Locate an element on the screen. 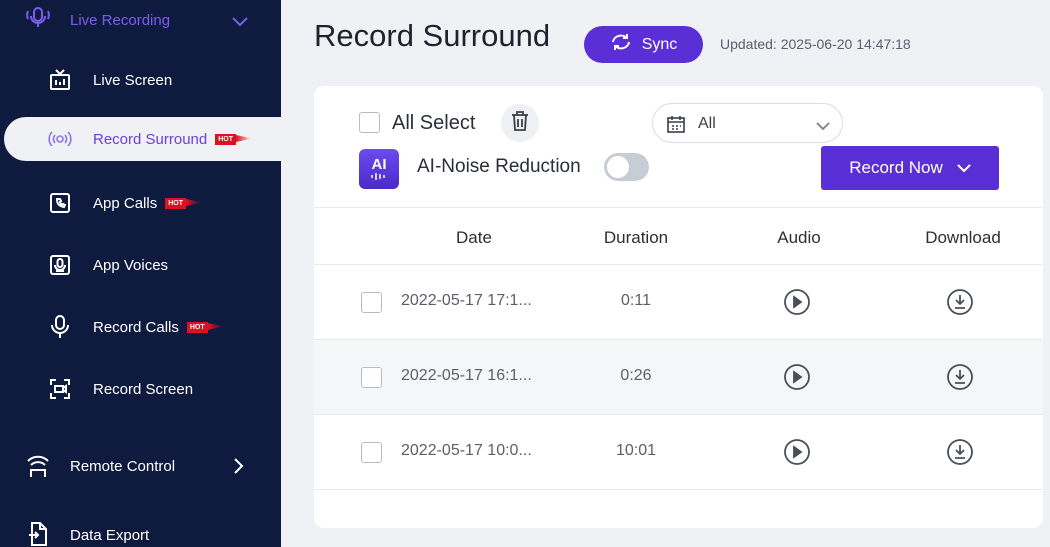 The width and height of the screenshot is (1050, 547). sidebar-item-label: Record Screen is located at coordinates (143, 389).